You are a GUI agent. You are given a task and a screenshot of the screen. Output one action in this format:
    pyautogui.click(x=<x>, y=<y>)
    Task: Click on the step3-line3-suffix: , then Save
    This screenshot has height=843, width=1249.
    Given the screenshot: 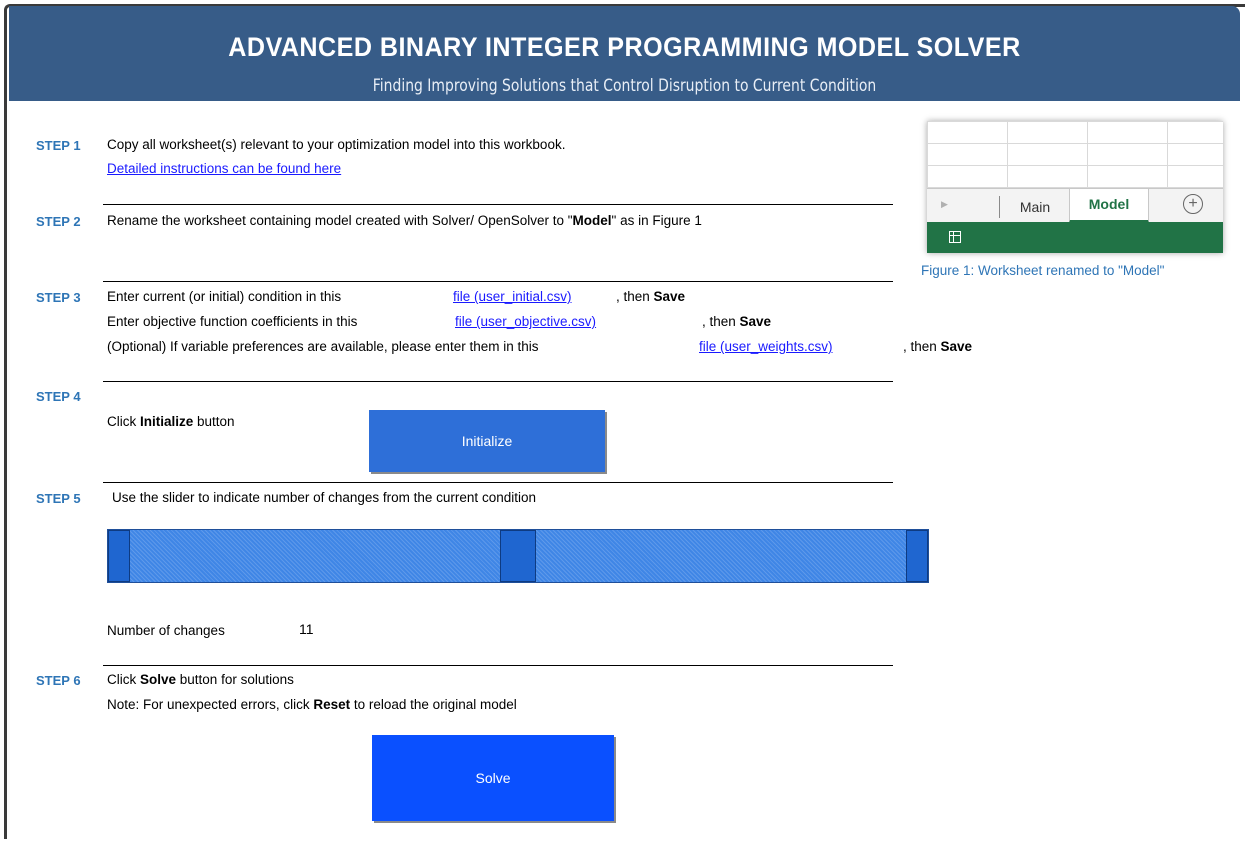 What is the action you would take?
    pyautogui.click(x=938, y=346)
    